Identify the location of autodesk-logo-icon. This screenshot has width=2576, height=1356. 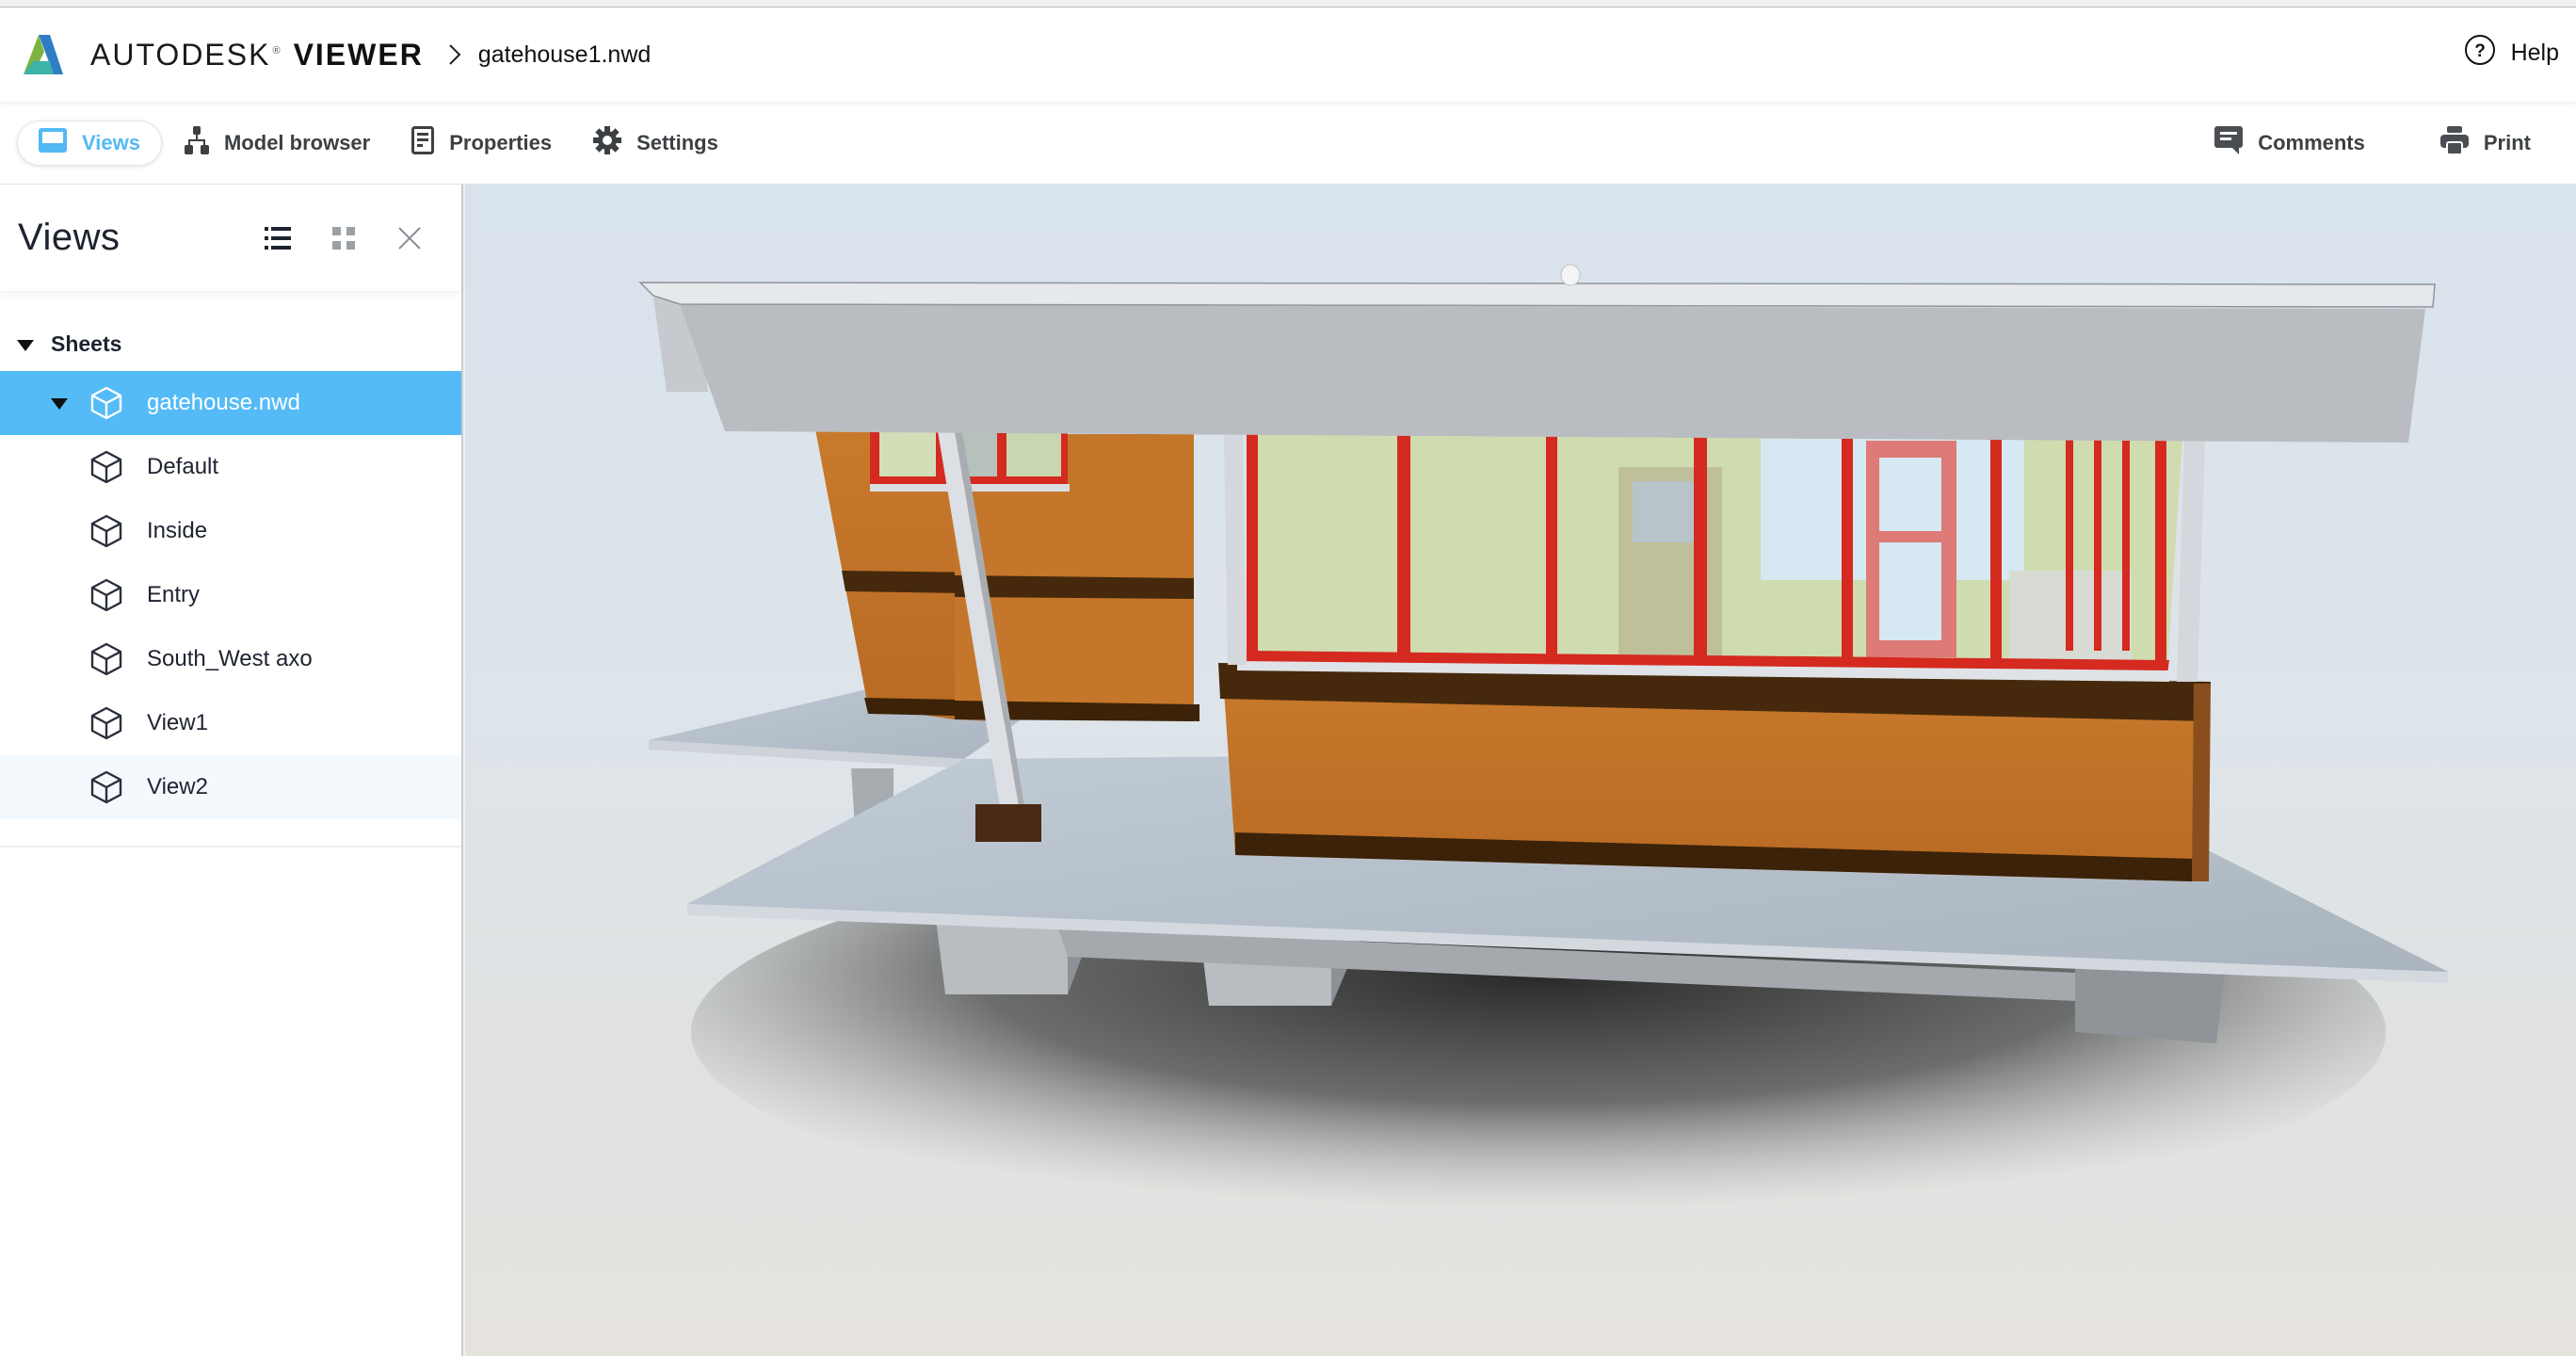
(43, 55).